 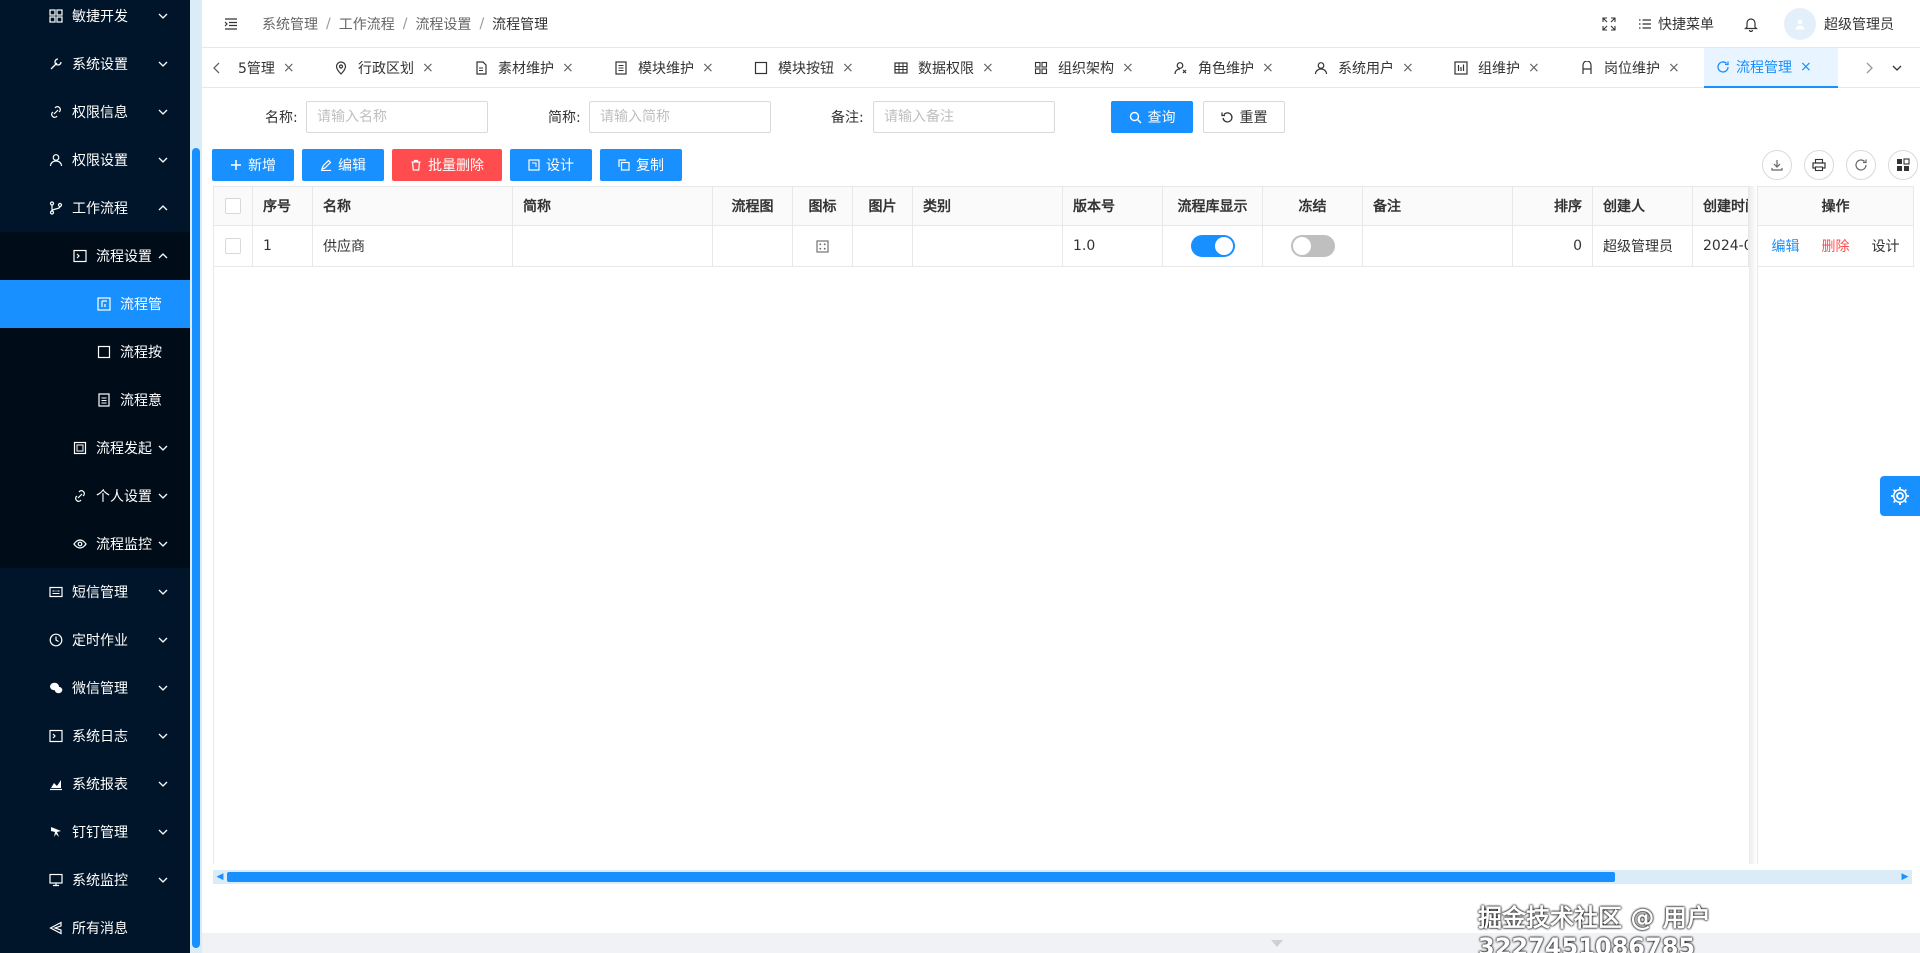 I want to click on breadcrumb-item: 流程设置, so click(x=443, y=24).